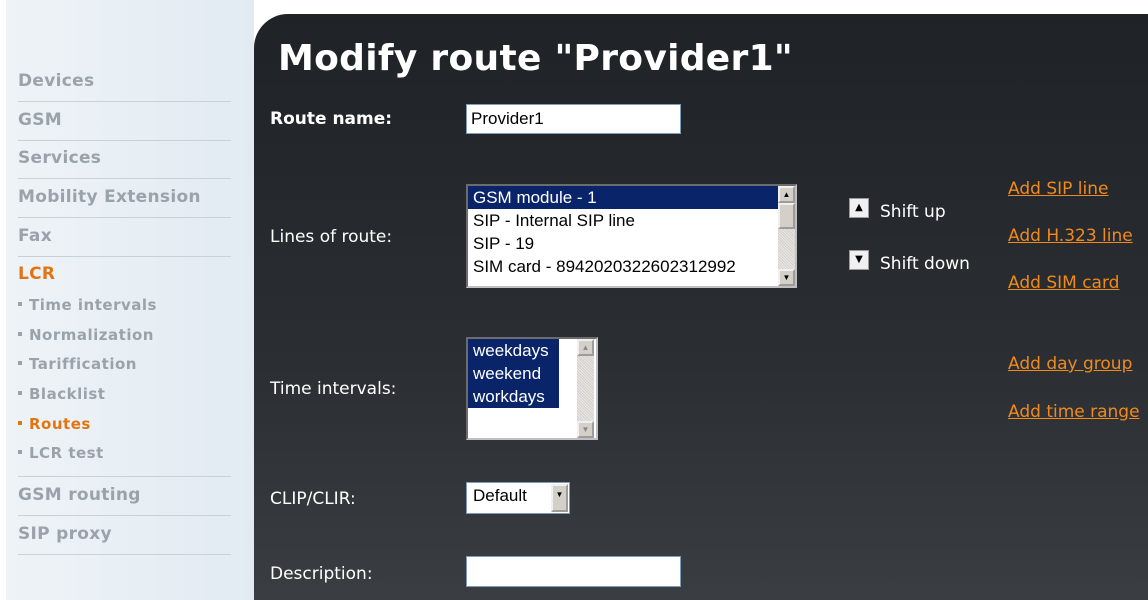 This screenshot has height=600, width=1148. I want to click on time-intervals-listbox: weekdays weekend workdays ▲ ▼, so click(532, 388).